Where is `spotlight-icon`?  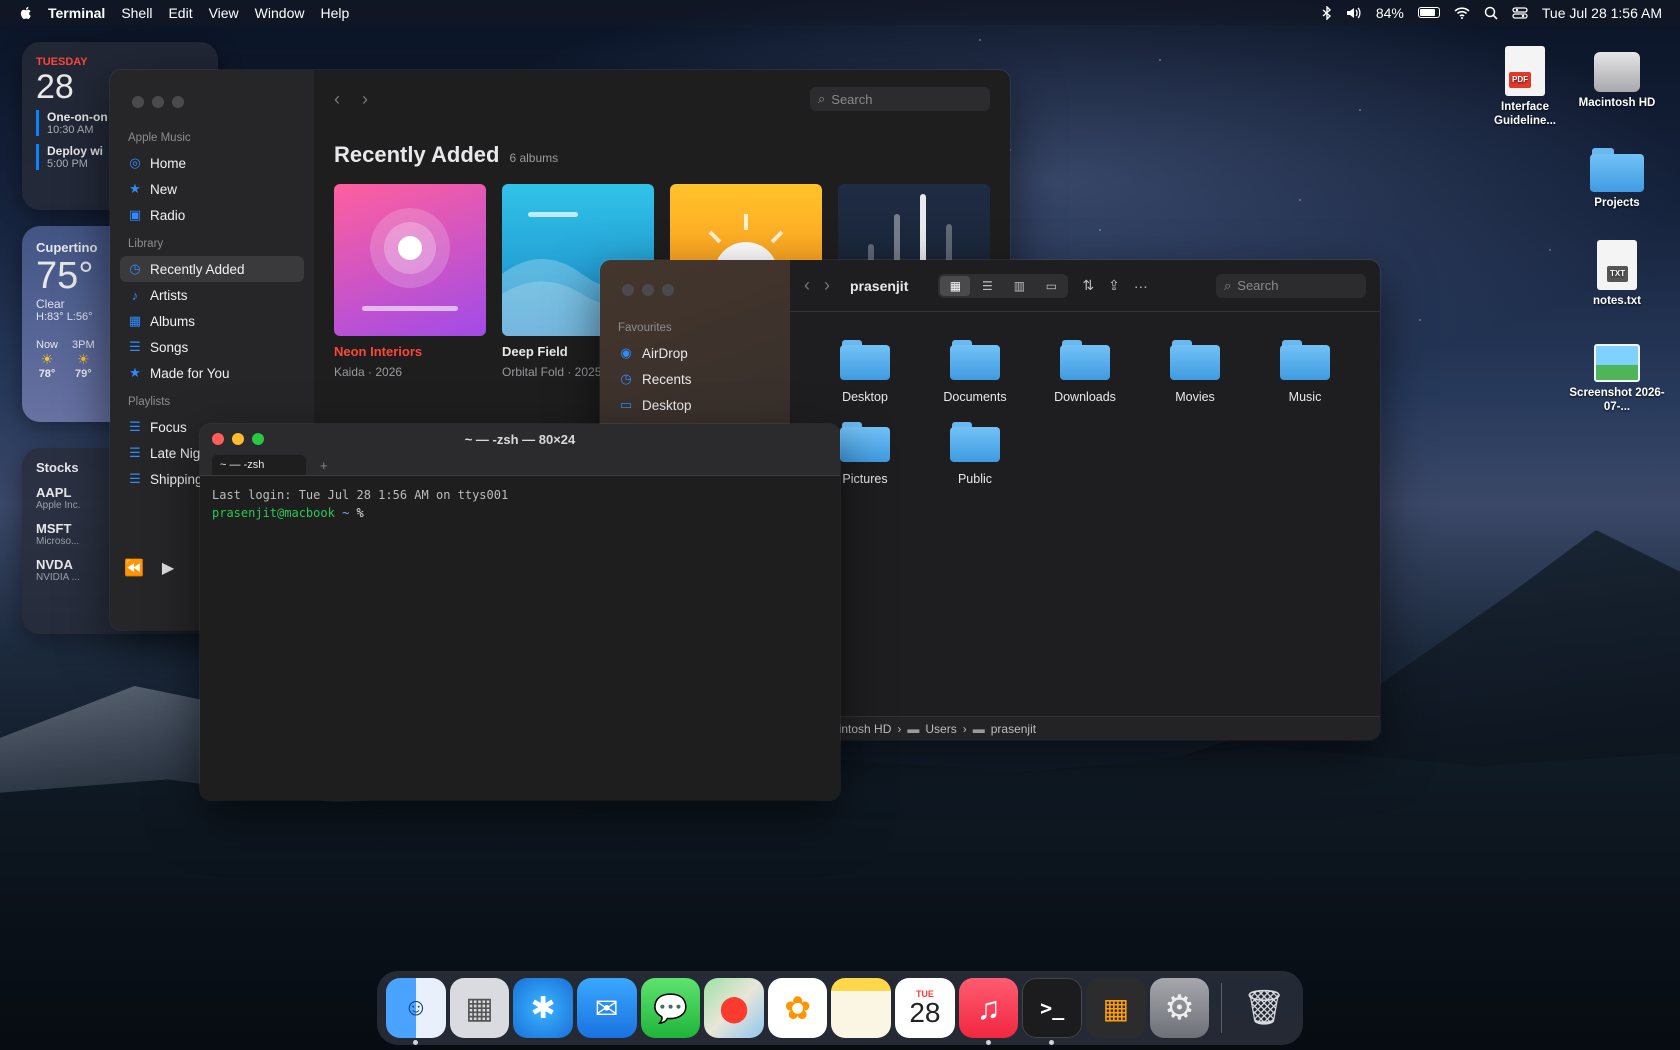 spotlight-icon is located at coordinates (1491, 13).